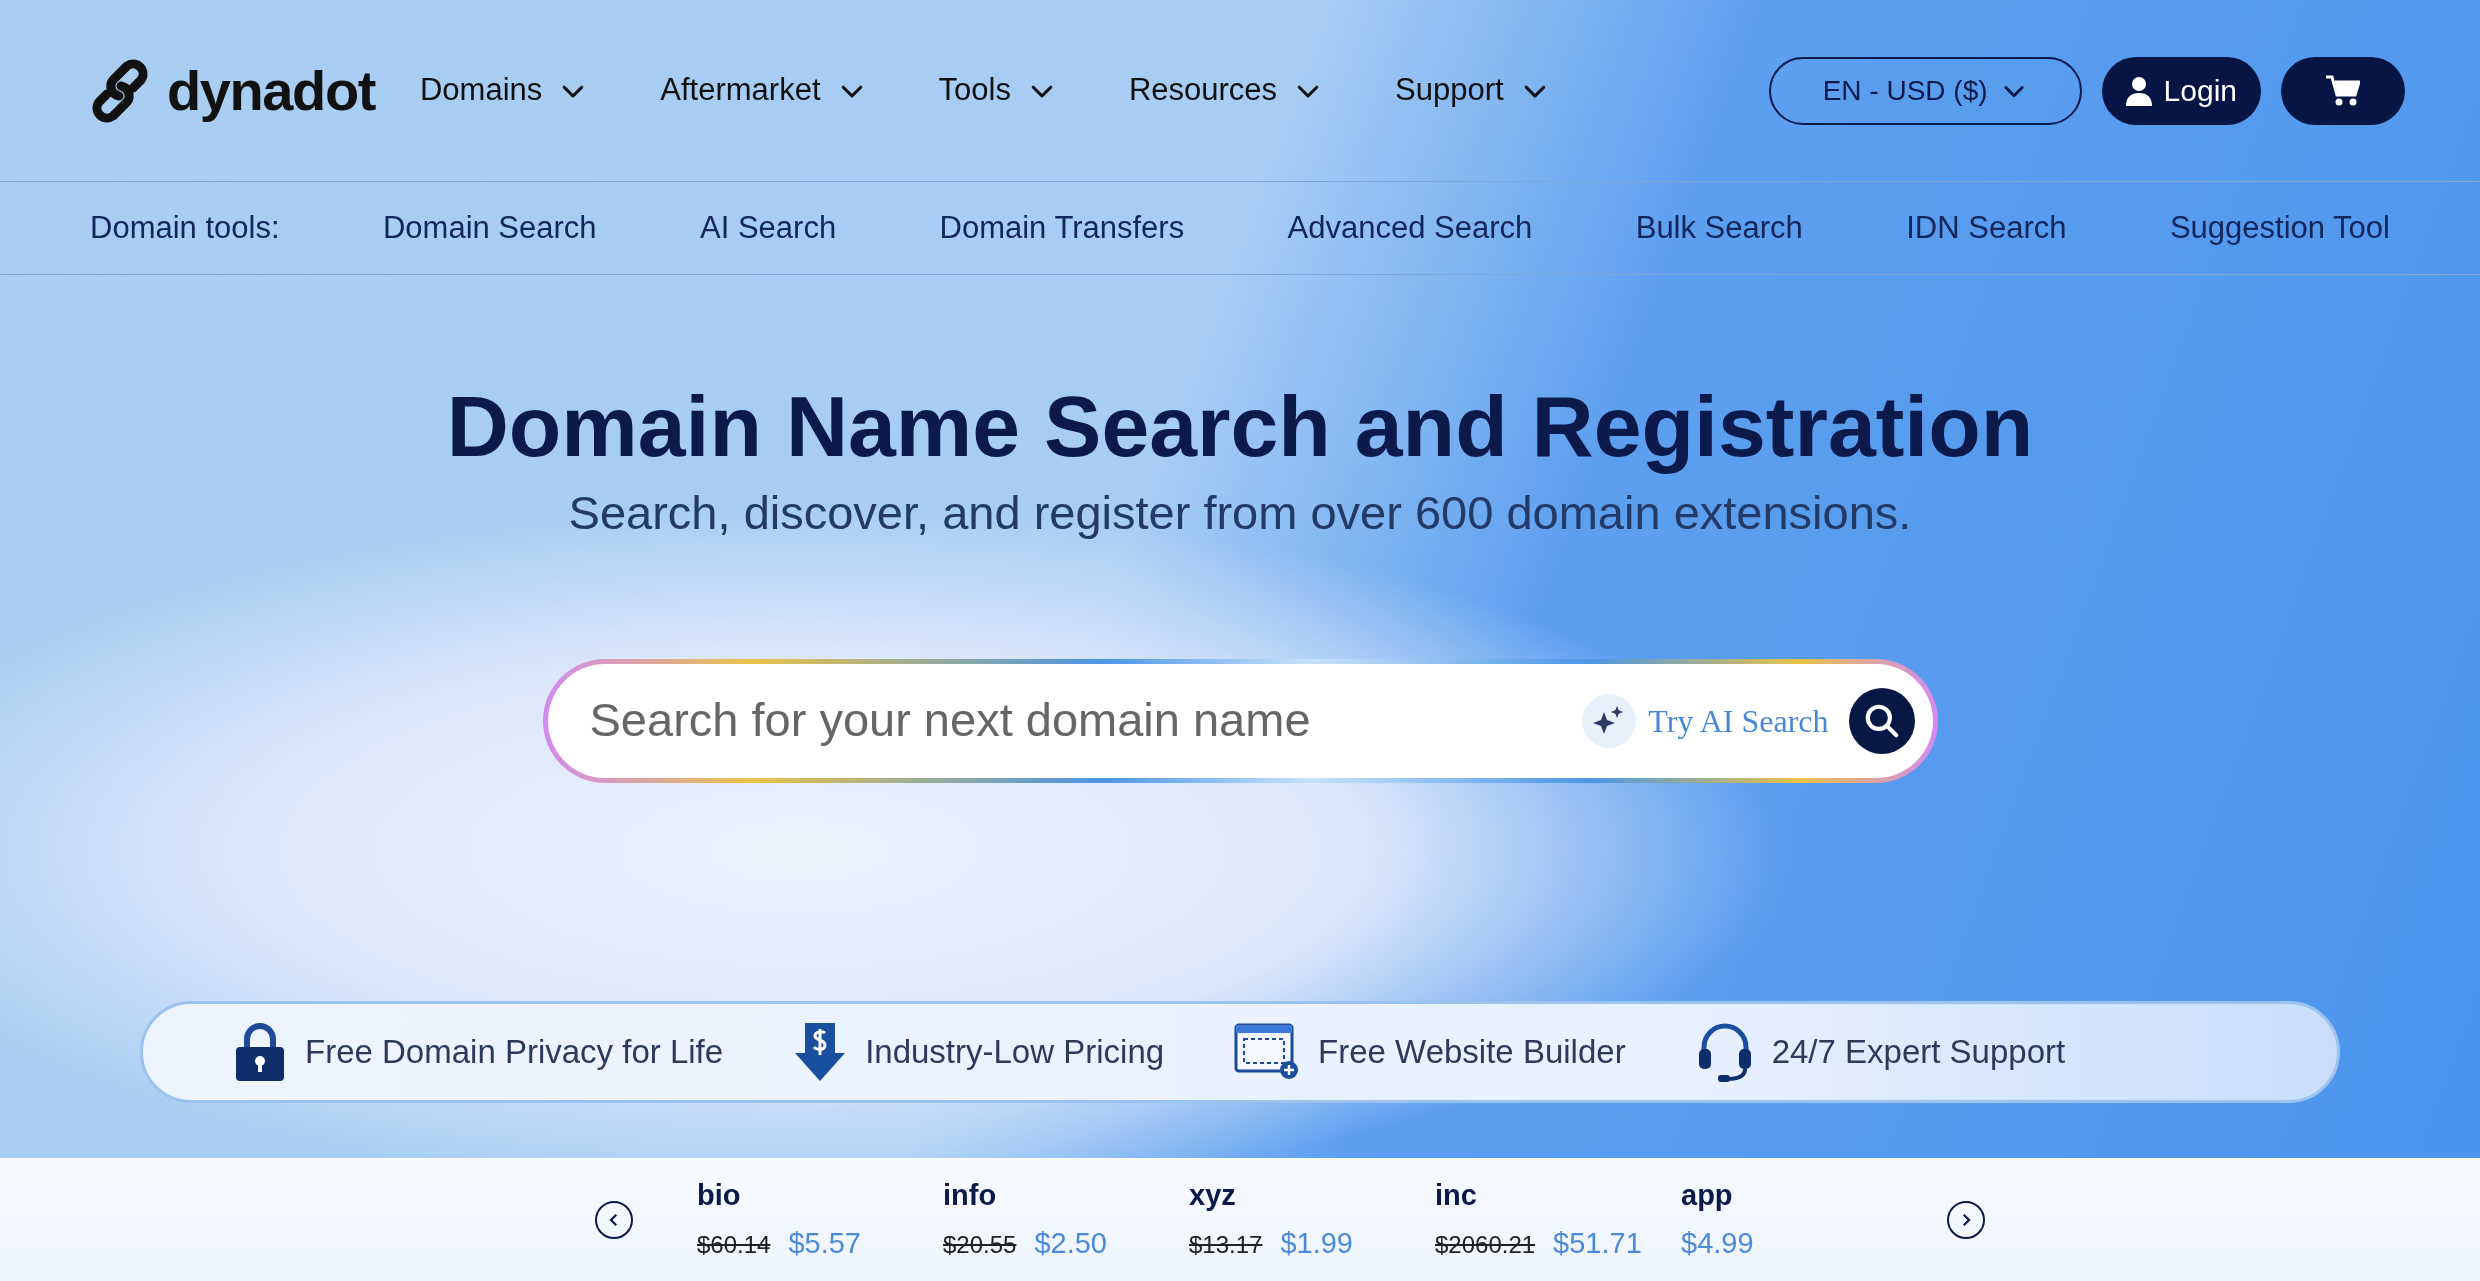 This screenshot has height=1281, width=2480. Describe the element at coordinates (271, 90) in the screenshot. I see `logo-text: dynadot` at that location.